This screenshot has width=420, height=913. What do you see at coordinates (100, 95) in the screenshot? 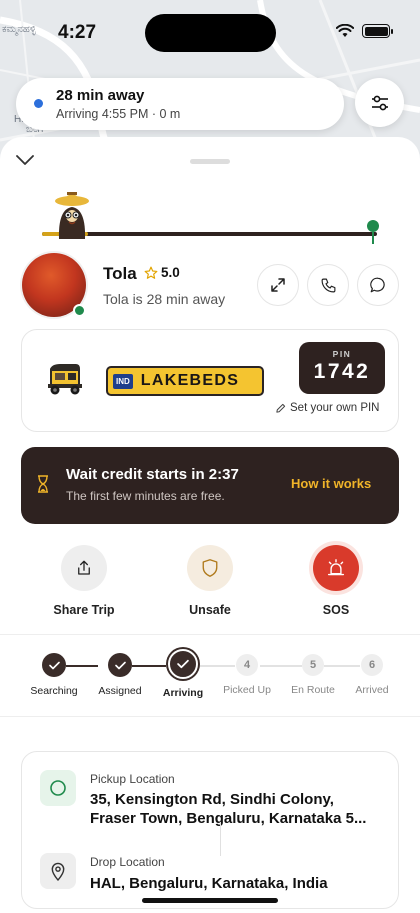
I see `eta-title: 28 min away` at bounding box center [100, 95].